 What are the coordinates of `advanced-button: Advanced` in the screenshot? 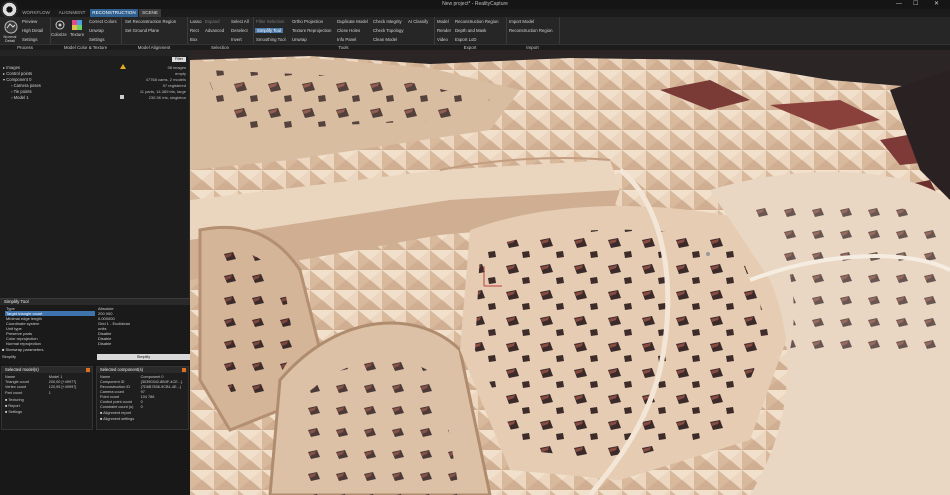 It's located at (214, 30).